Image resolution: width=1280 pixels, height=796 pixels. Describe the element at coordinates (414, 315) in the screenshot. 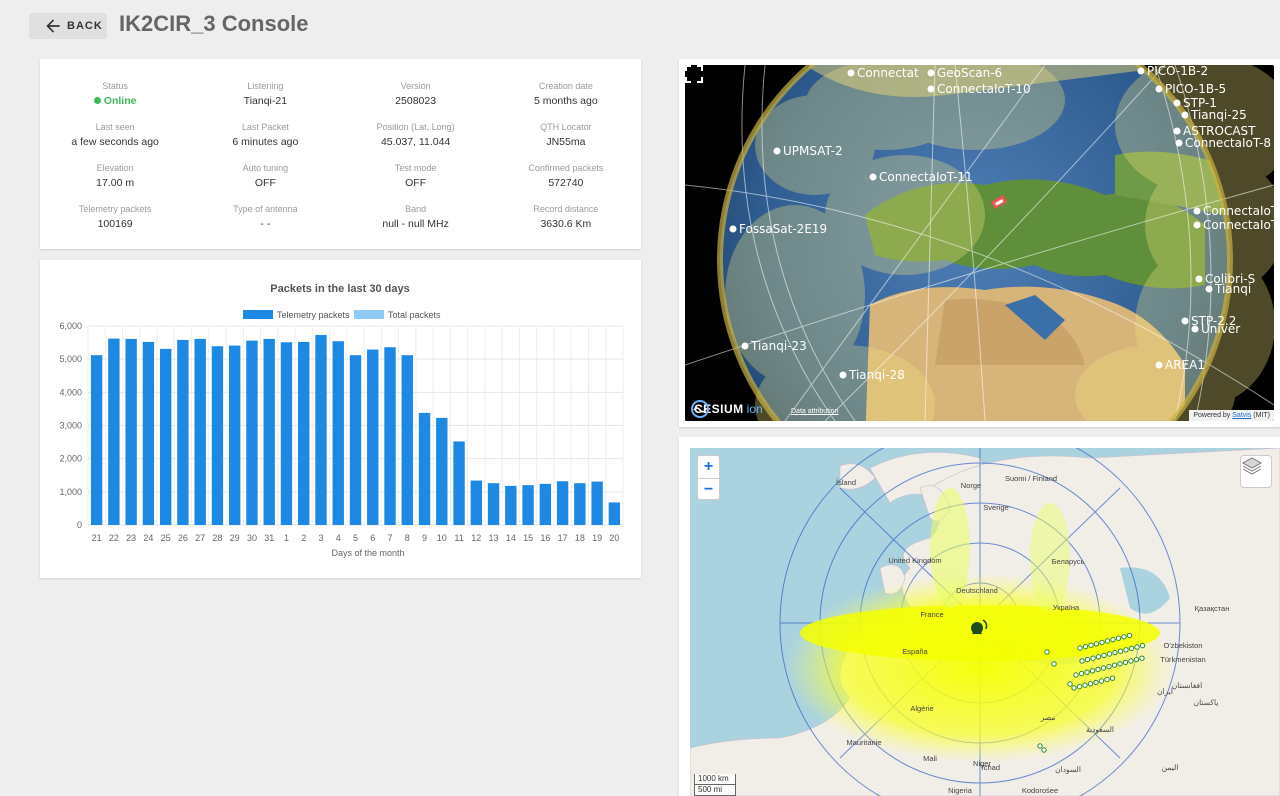

I see `legend-label: Total packets` at that location.